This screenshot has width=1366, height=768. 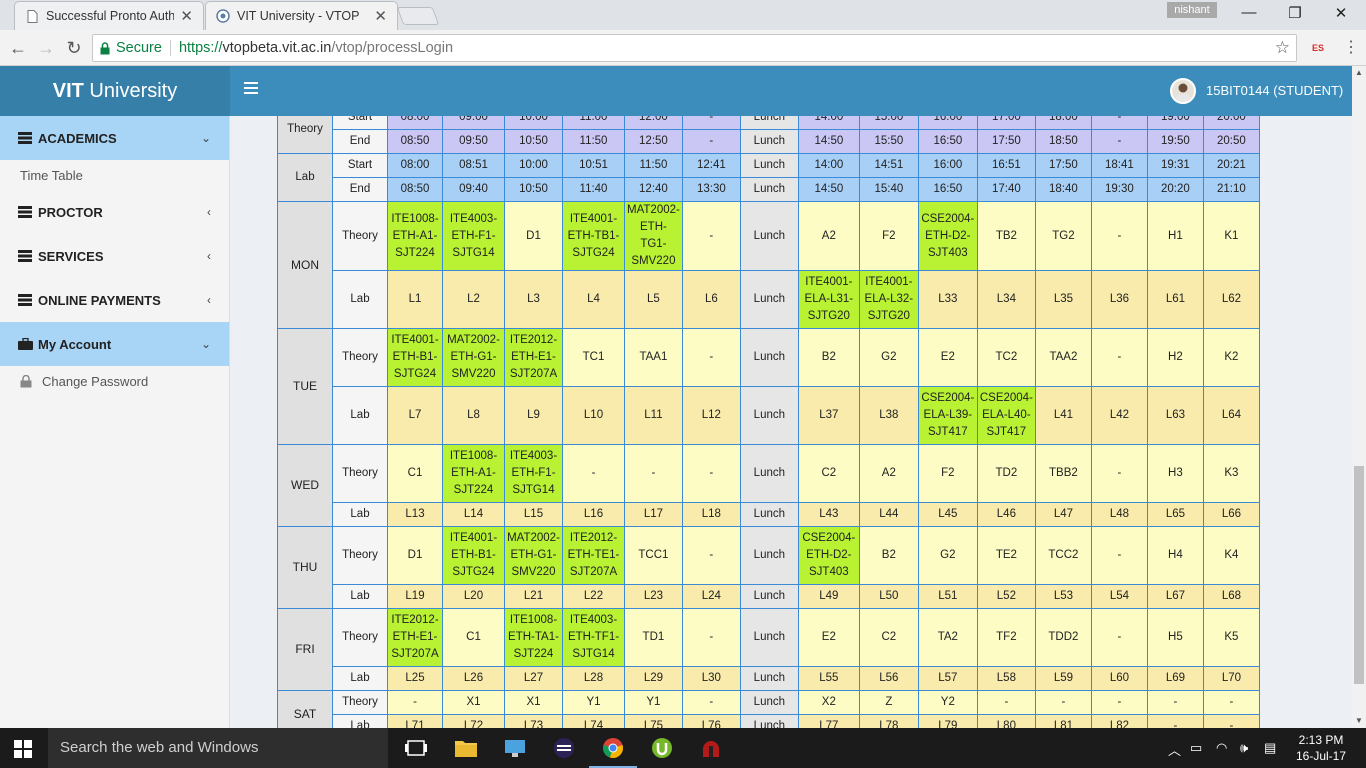 What do you see at coordinates (415, 415) in the screenshot?
I see `slot-cell: L7` at bounding box center [415, 415].